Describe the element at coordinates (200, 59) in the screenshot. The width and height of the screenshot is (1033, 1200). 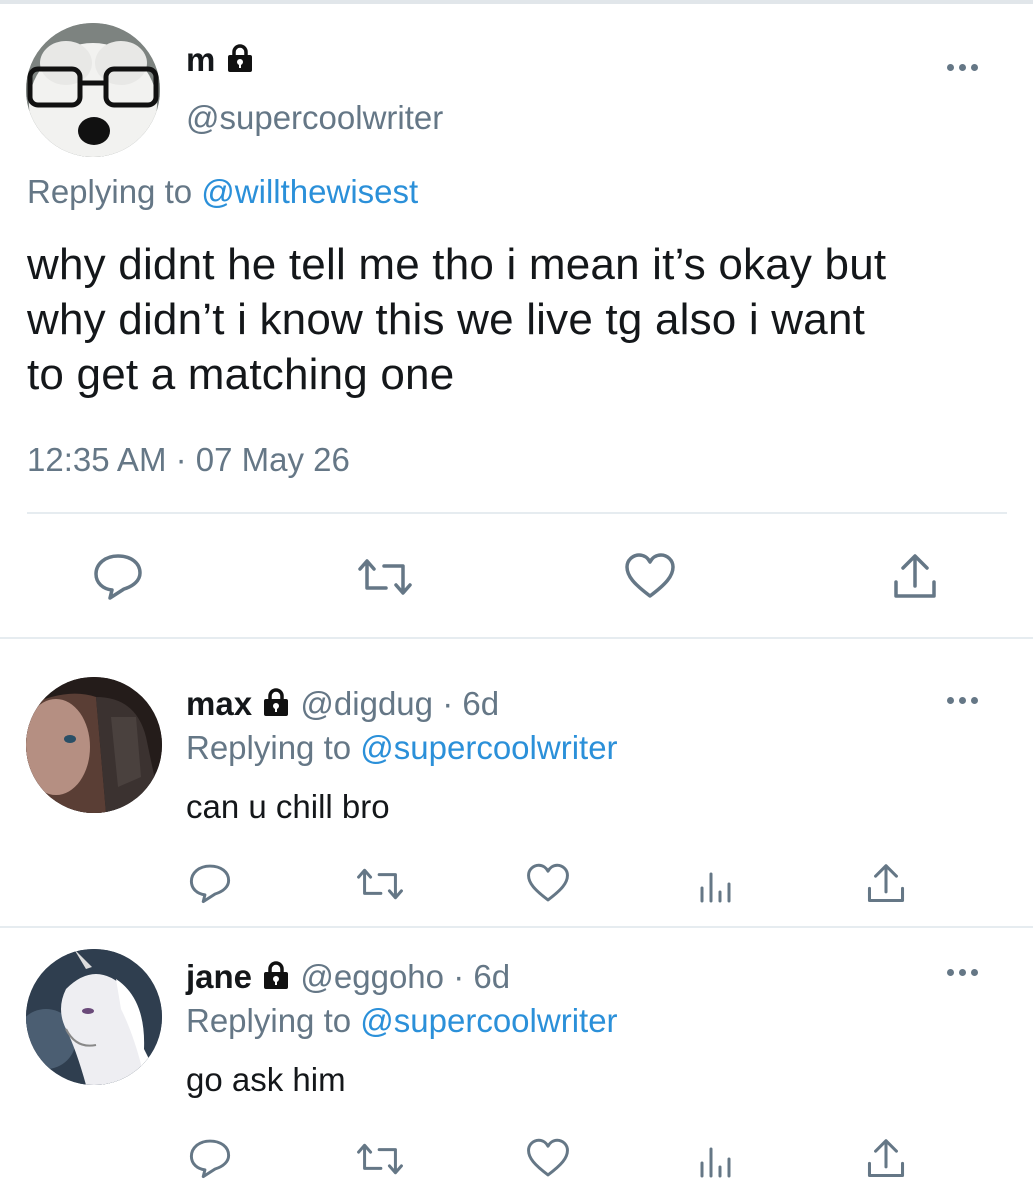
I see `main-tweet-name: m` at that location.